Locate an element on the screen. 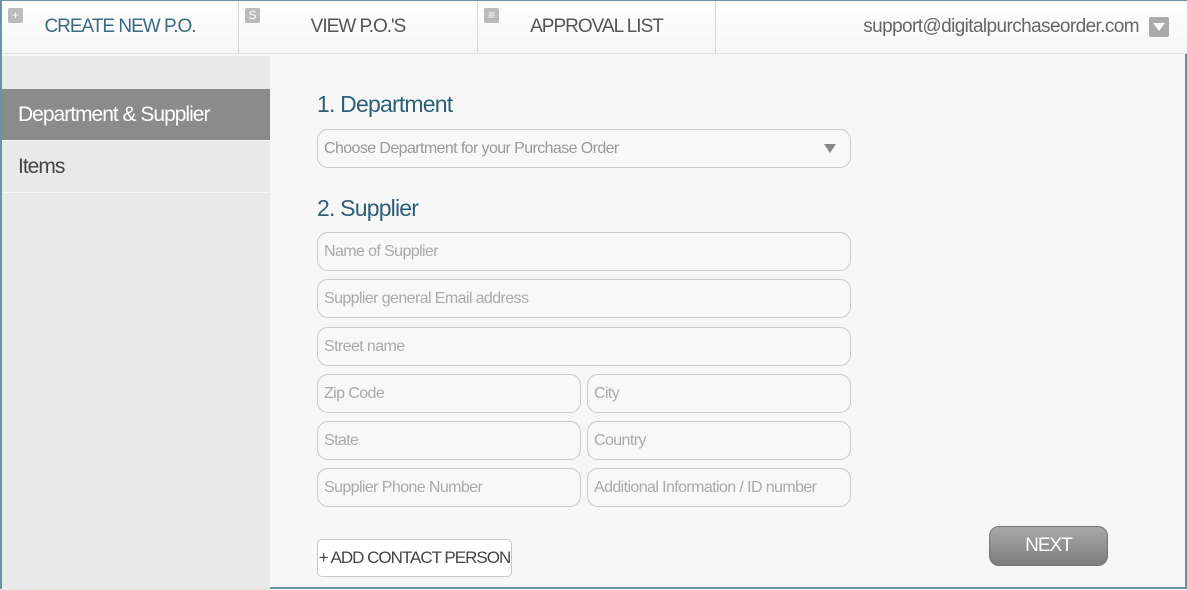  sidebar-item-items: Items is located at coordinates (136, 167).